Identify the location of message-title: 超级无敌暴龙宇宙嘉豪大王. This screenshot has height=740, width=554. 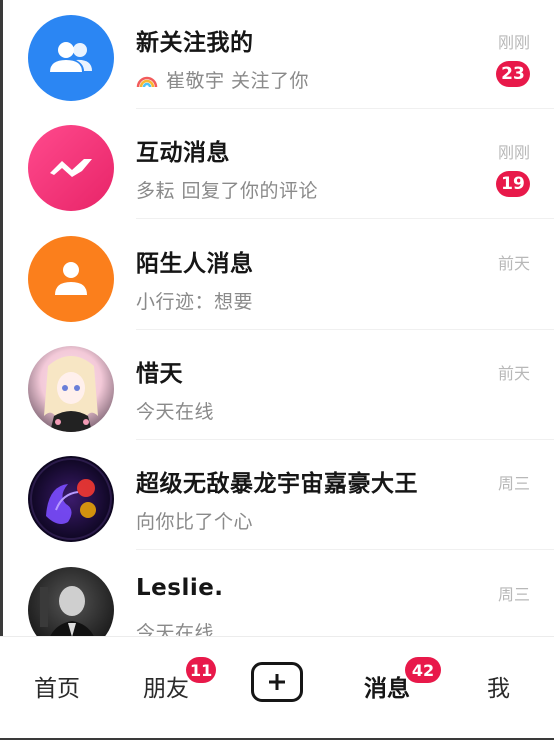
(277, 484).